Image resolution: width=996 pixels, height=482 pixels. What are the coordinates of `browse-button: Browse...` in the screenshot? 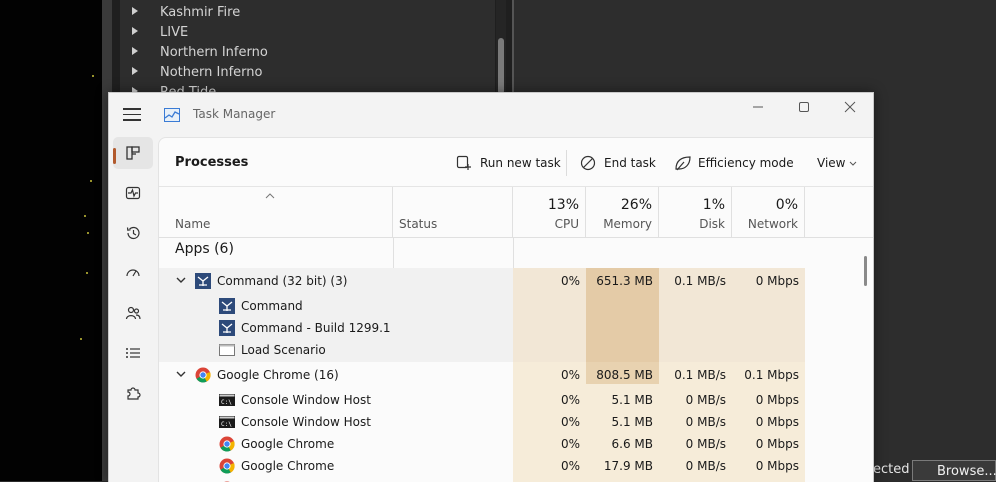 It's located at (954, 470).